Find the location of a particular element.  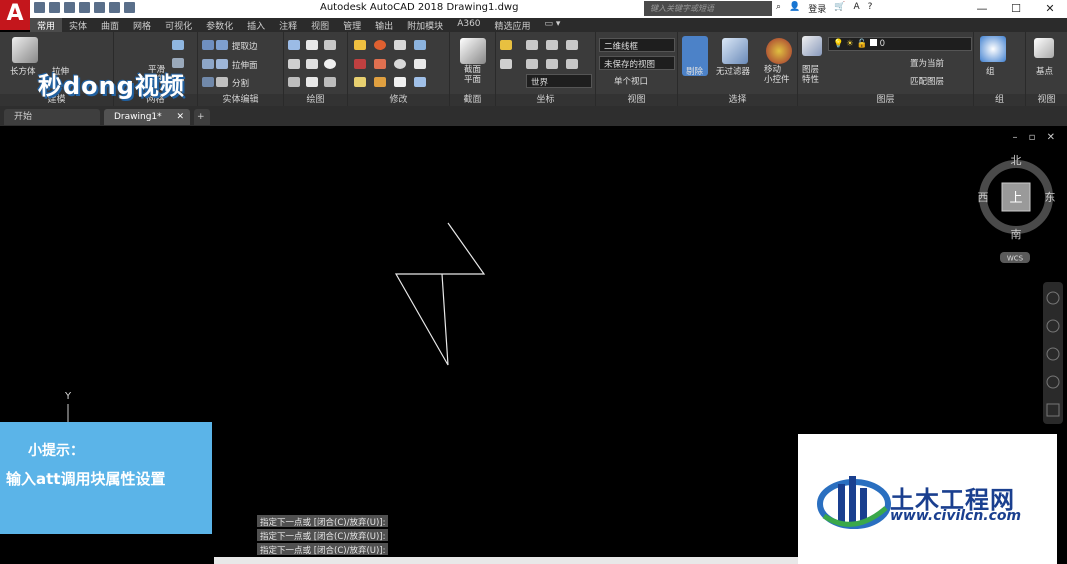

arc-icon is located at coordinates (330, 45).